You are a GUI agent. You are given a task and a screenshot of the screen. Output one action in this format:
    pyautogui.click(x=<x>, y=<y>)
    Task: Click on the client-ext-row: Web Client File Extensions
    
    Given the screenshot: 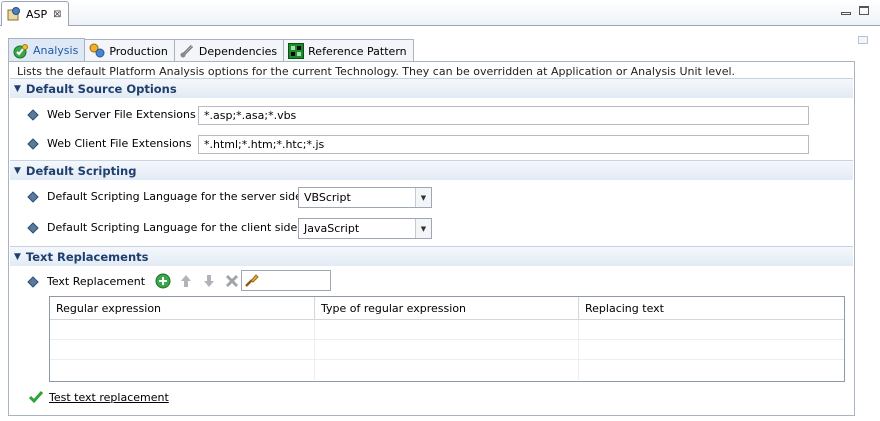 What is the action you would take?
    pyautogui.click(x=109, y=143)
    